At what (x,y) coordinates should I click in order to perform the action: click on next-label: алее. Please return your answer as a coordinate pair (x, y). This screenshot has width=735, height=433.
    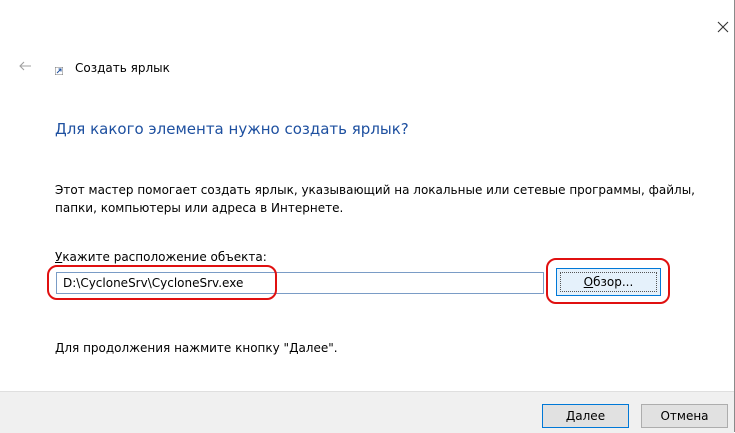
    Looking at the image, I should click on (590, 416).